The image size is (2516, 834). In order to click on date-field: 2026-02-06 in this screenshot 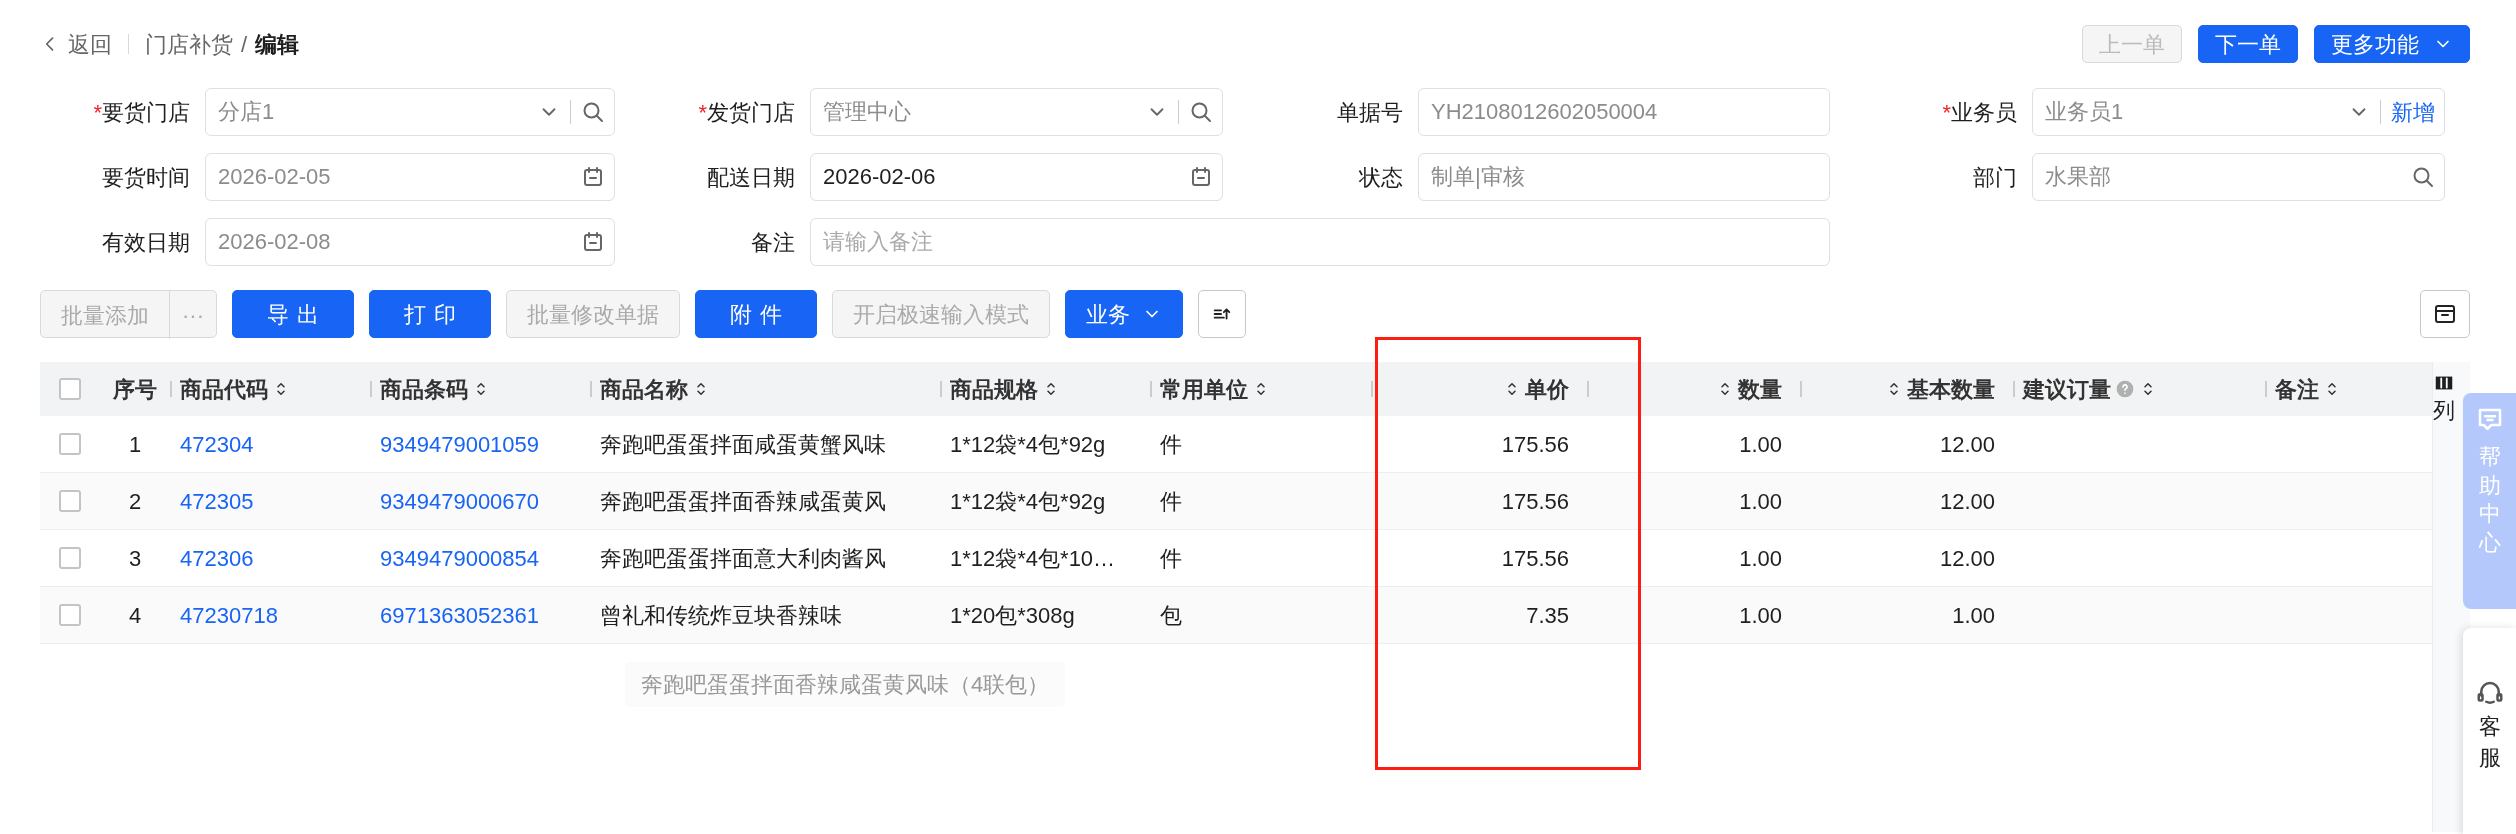, I will do `click(1016, 177)`.